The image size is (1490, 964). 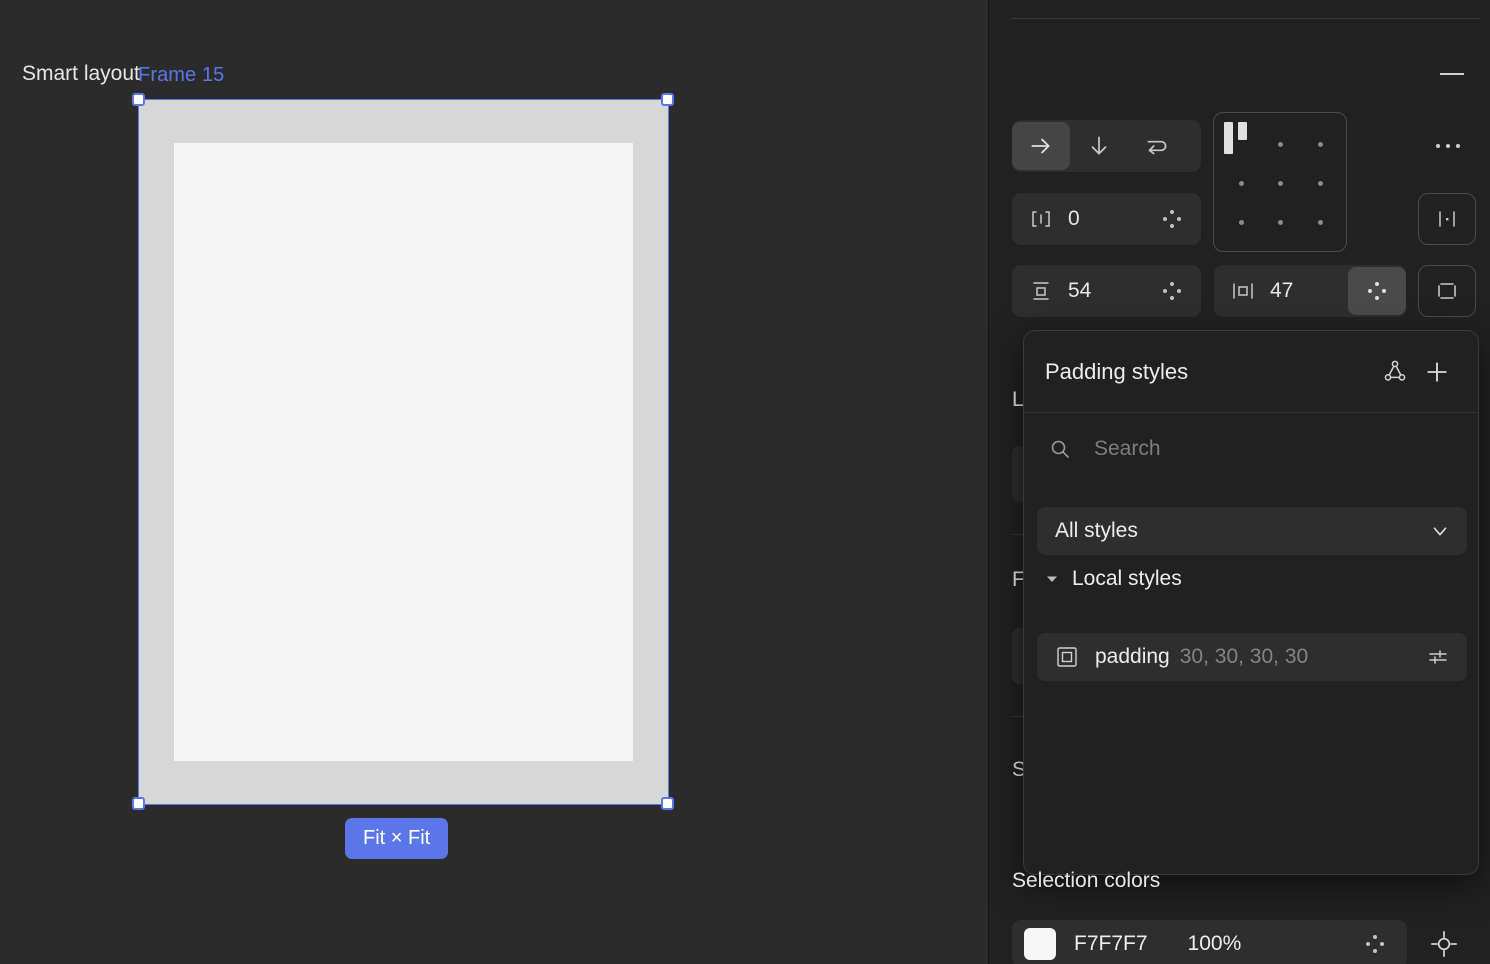 I want to click on style-name: padding, so click(x=1132, y=656).